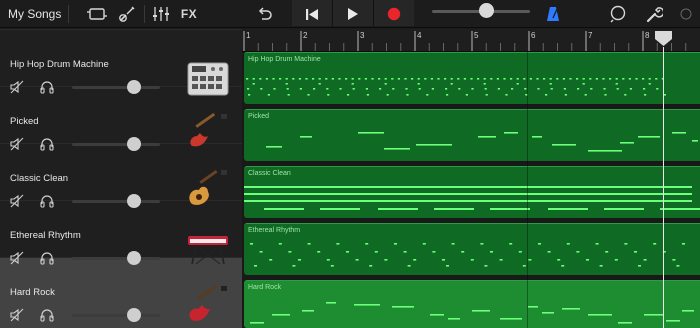 This screenshot has width=700, height=328. What do you see at coordinates (161, 14) in the screenshot?
I see `mixer-icon` at bounding box center [161, 14].